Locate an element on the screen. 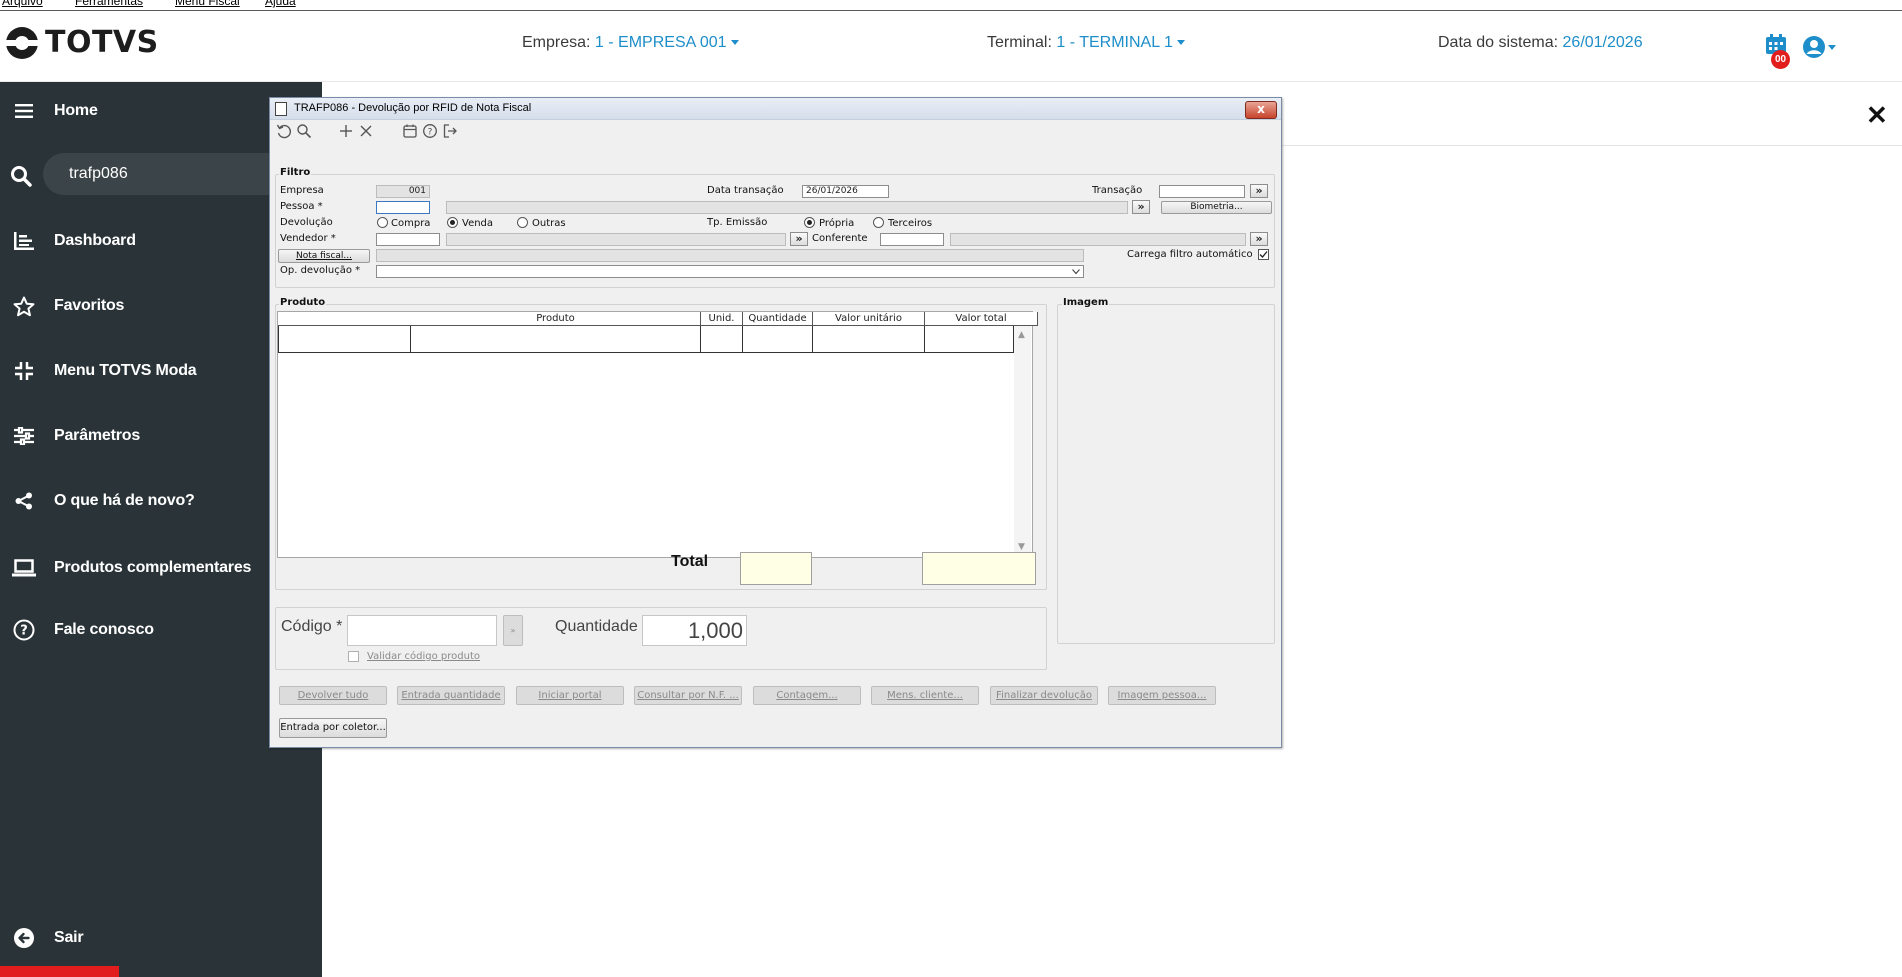  exit-icon is located at coordinates (450, 131).